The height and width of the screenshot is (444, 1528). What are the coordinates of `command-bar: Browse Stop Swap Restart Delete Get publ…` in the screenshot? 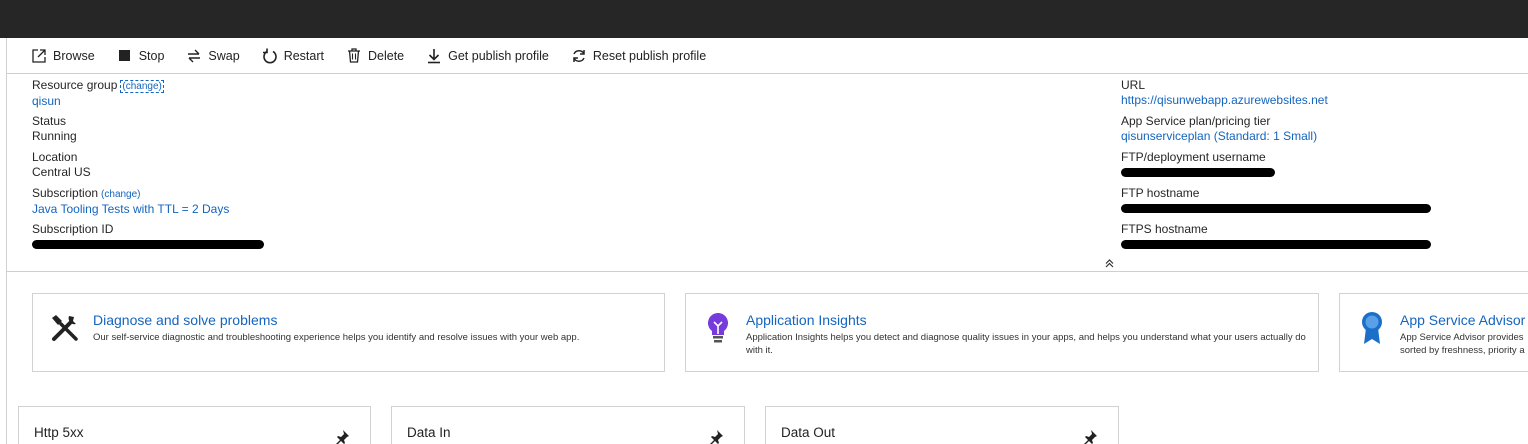 It's located at (767, 56).